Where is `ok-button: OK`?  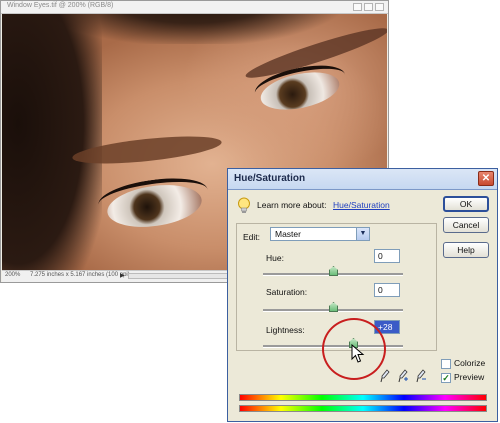 ok-button: OK is located at coordinates (466, 204).